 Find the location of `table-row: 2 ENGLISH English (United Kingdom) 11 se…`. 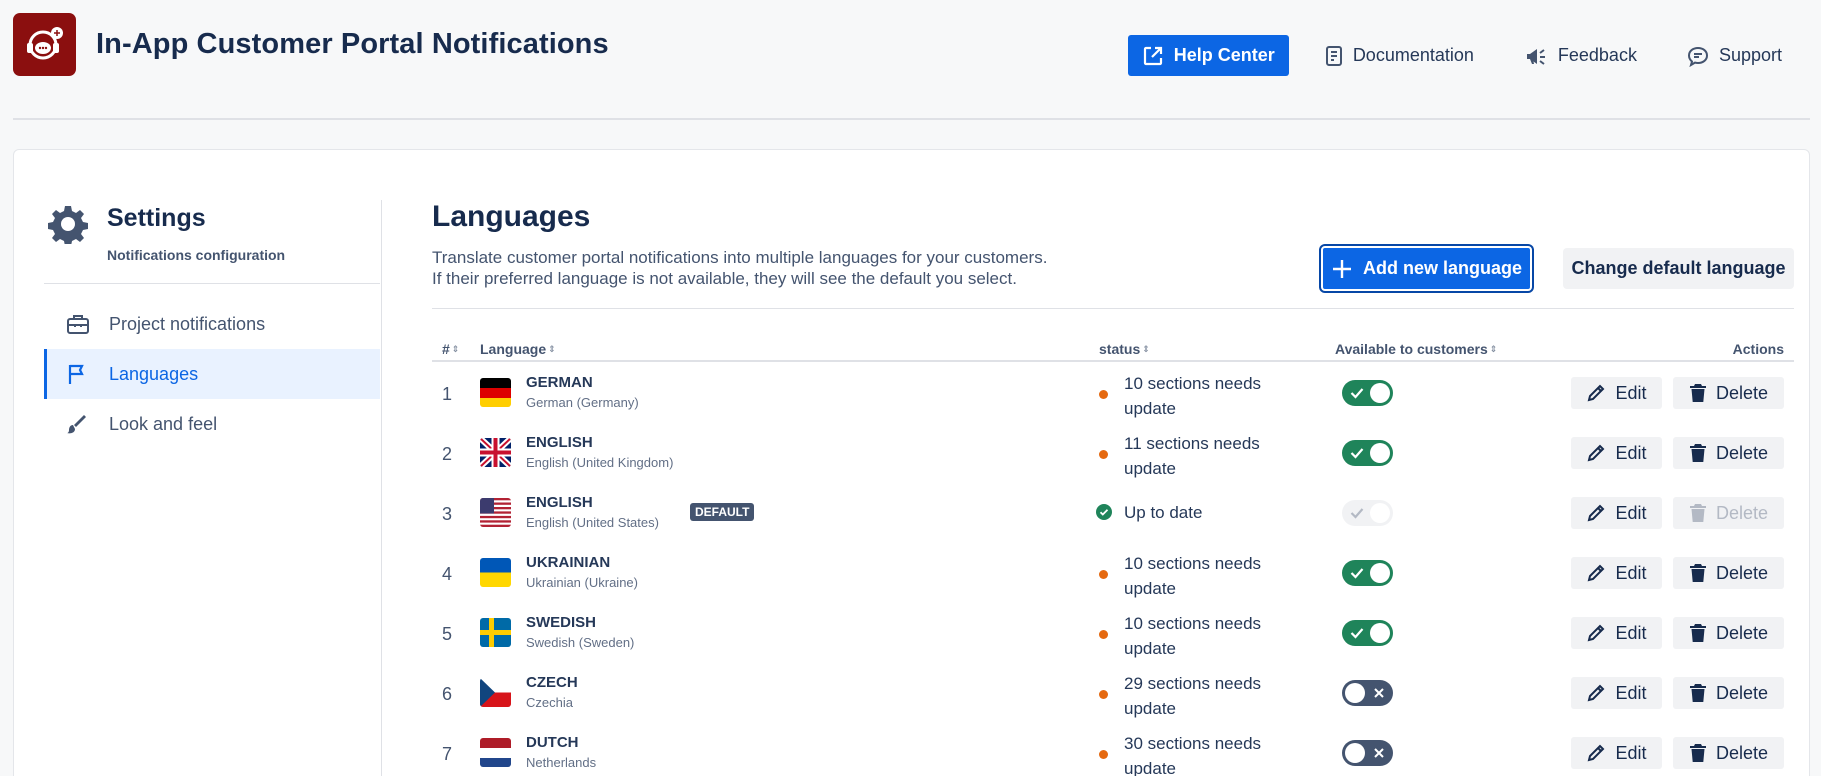

table-row: 2 ENGLISH English (United Kingdom) 11 se… is located at coordinates (1113, 452).